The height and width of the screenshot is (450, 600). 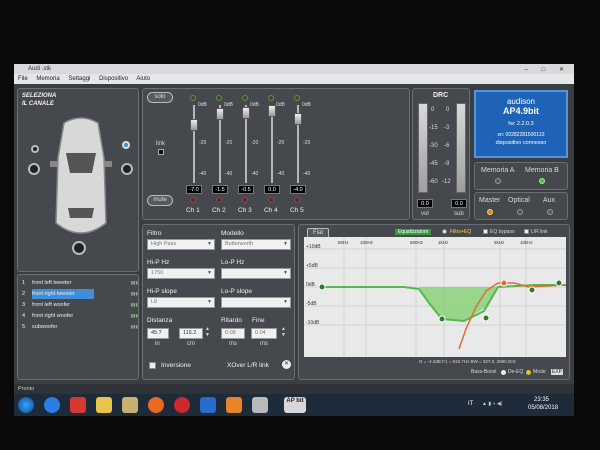 What do you see at coordinates (208, 405) in the screenshot?
I see `app-blue-icon` at bounding box center [208, 405].